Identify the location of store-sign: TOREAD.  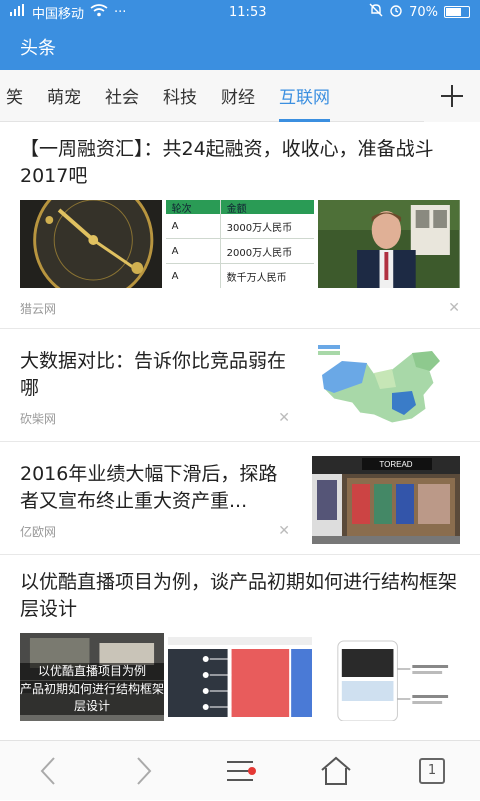
(395, 464).